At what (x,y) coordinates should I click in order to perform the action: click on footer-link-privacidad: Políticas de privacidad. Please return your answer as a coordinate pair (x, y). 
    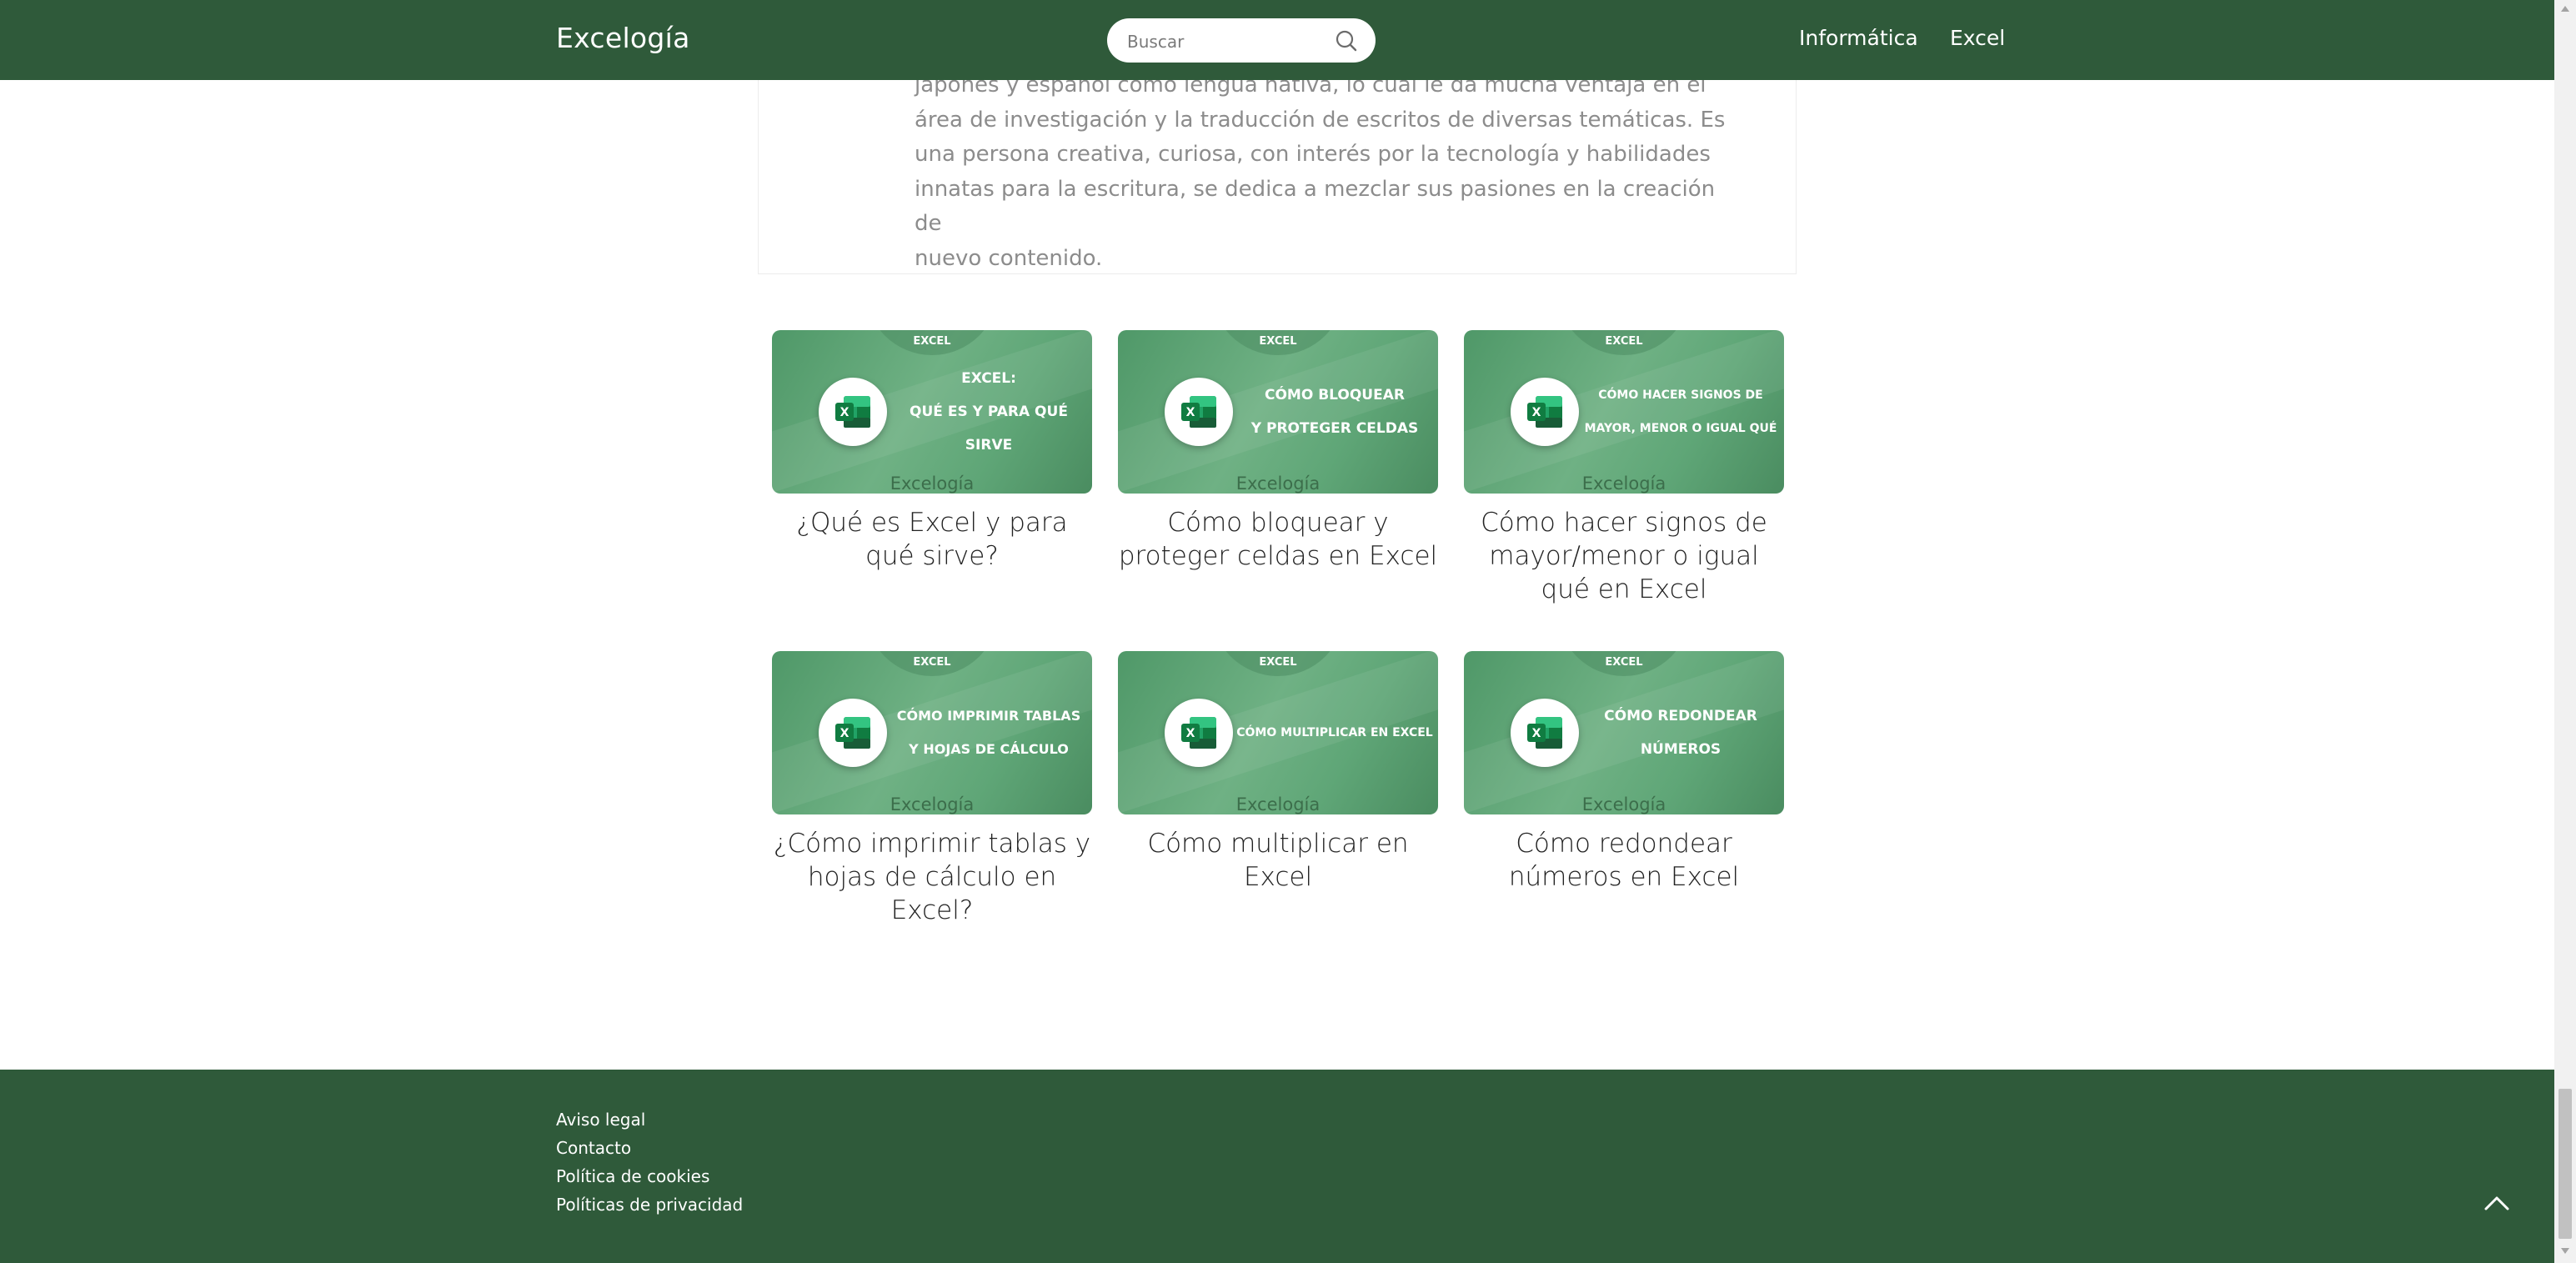
    Looking at the image, I should click on (649, 1205).